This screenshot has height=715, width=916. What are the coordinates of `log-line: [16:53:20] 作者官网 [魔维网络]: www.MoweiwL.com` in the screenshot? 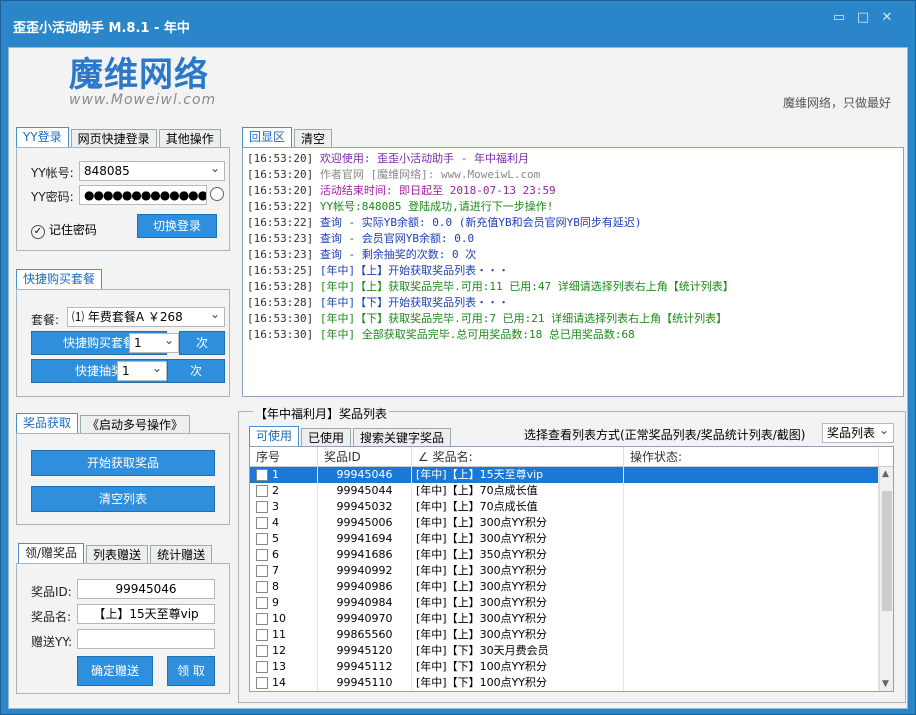 It's located at (573, 175).